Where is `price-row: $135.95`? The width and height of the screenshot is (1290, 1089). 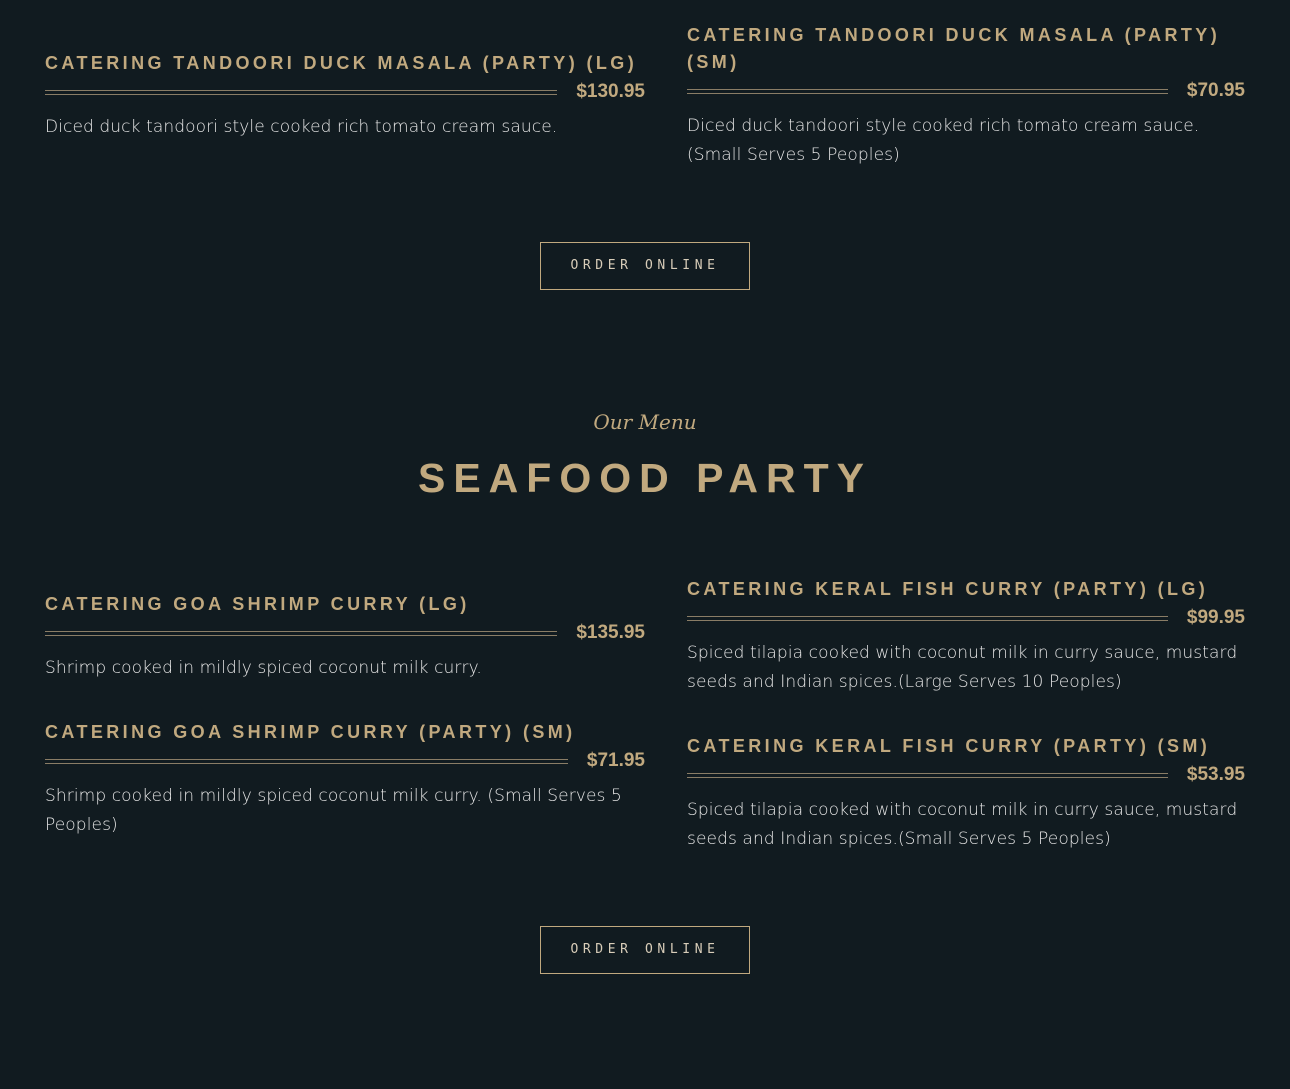 price-row: $135.95 is located at coordinates (345, 634).